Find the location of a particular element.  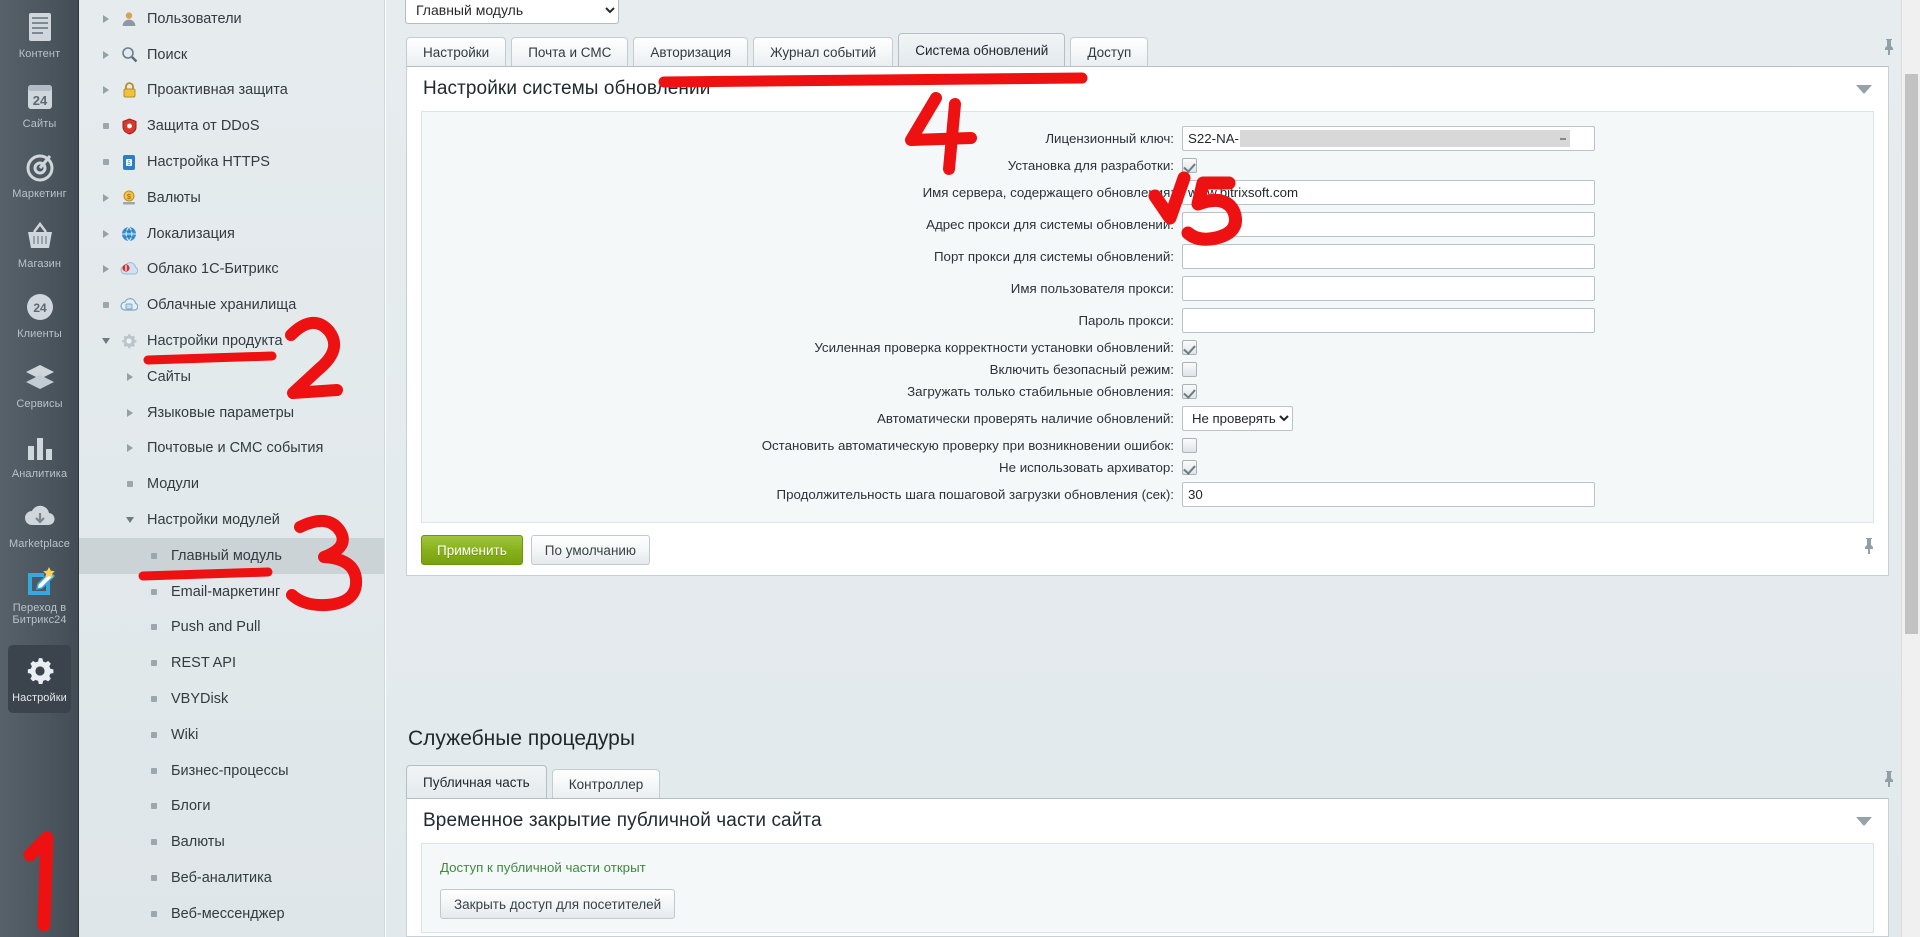

tree-node-7: Облако 1С-Битрикс is located at coordinates (231, 270).